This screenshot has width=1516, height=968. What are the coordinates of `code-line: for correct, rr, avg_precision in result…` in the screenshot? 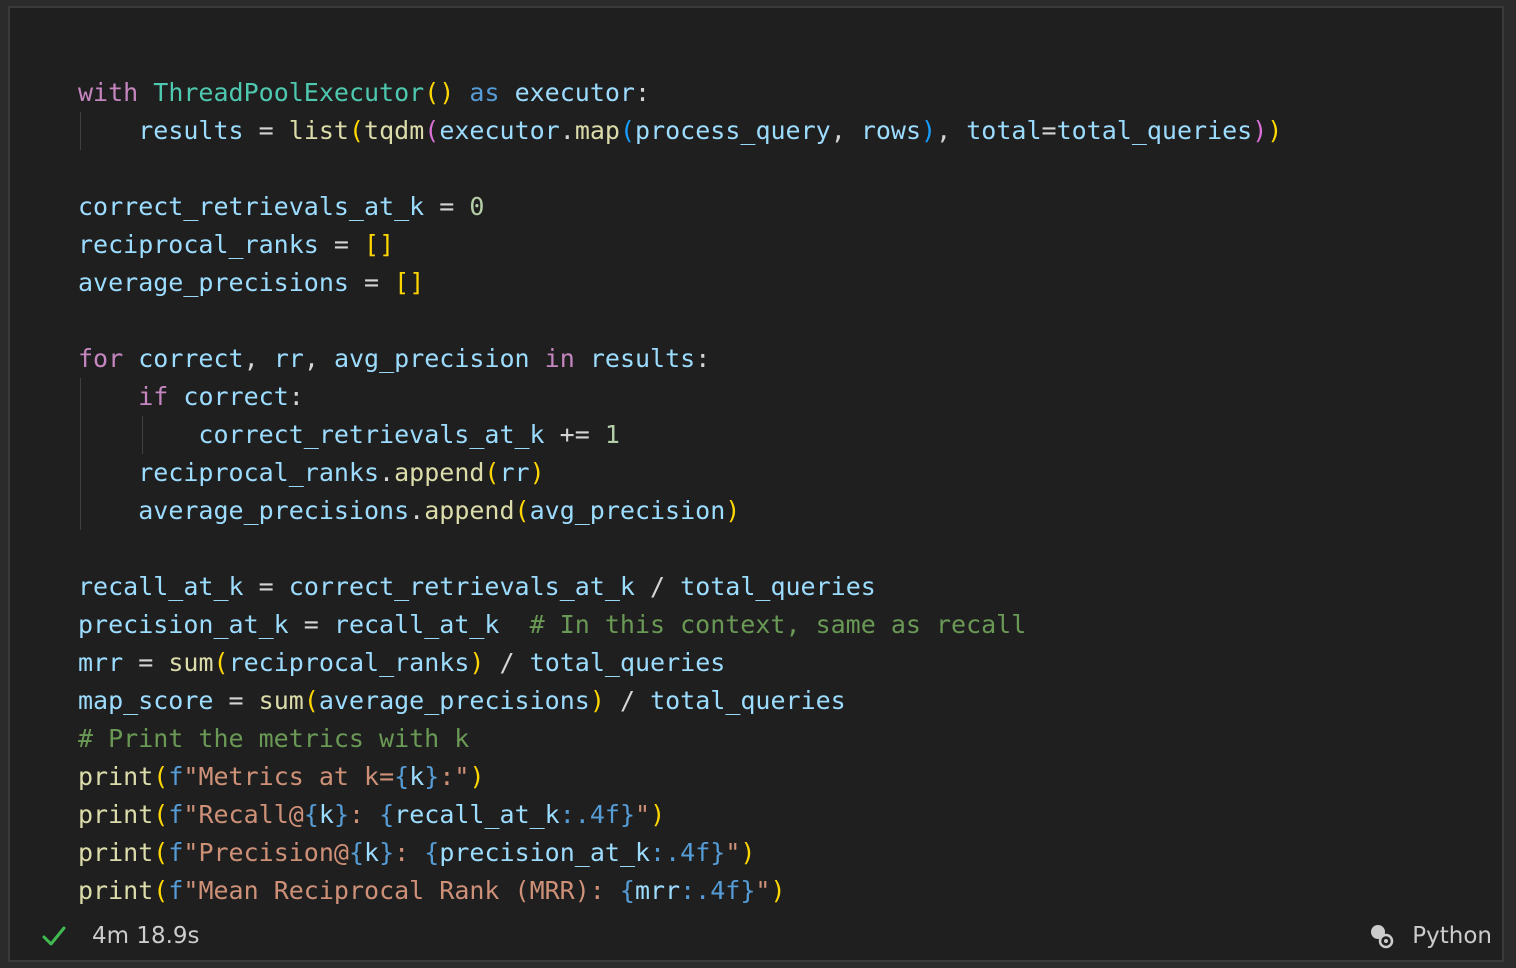 It's located at (394, 358).